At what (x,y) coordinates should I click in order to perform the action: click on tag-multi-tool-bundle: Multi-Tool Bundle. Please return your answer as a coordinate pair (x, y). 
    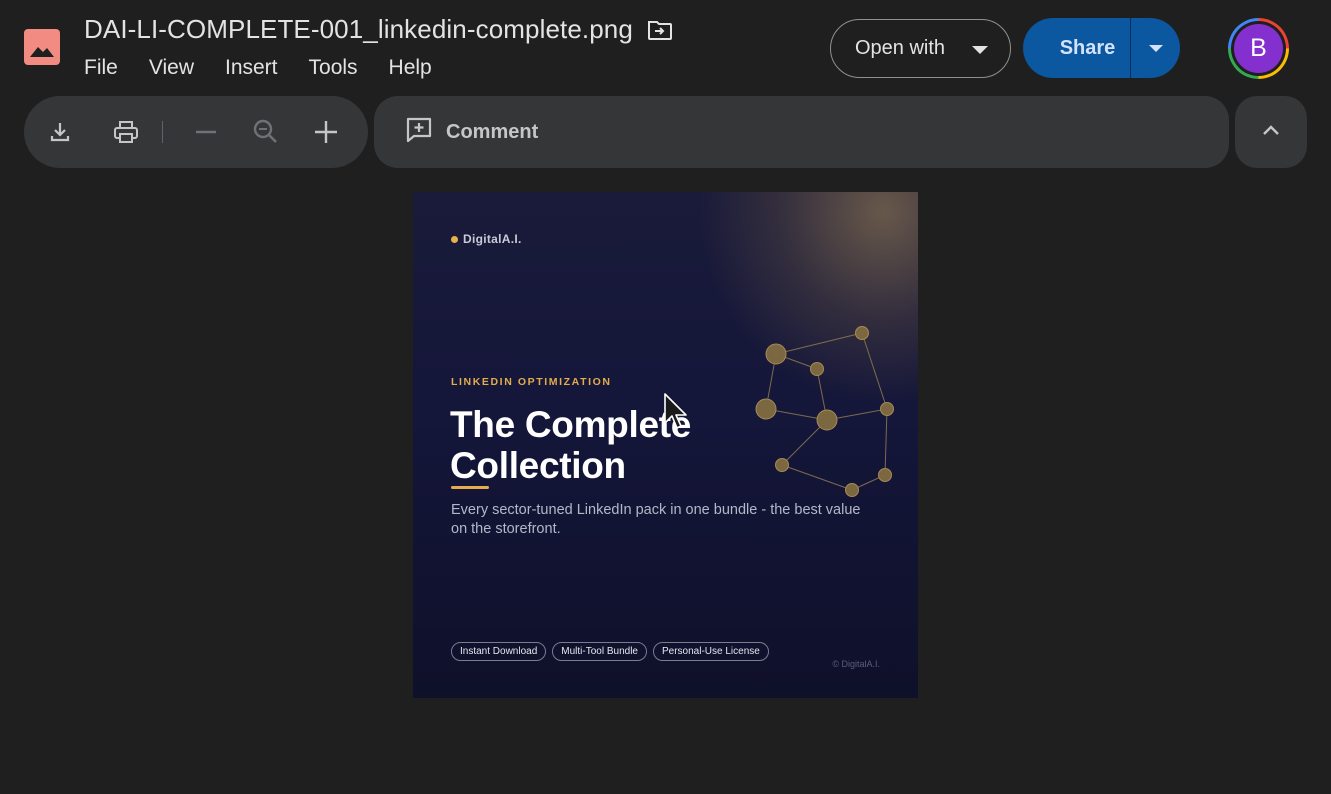
    Looking at the image, I should click on (599, 651).